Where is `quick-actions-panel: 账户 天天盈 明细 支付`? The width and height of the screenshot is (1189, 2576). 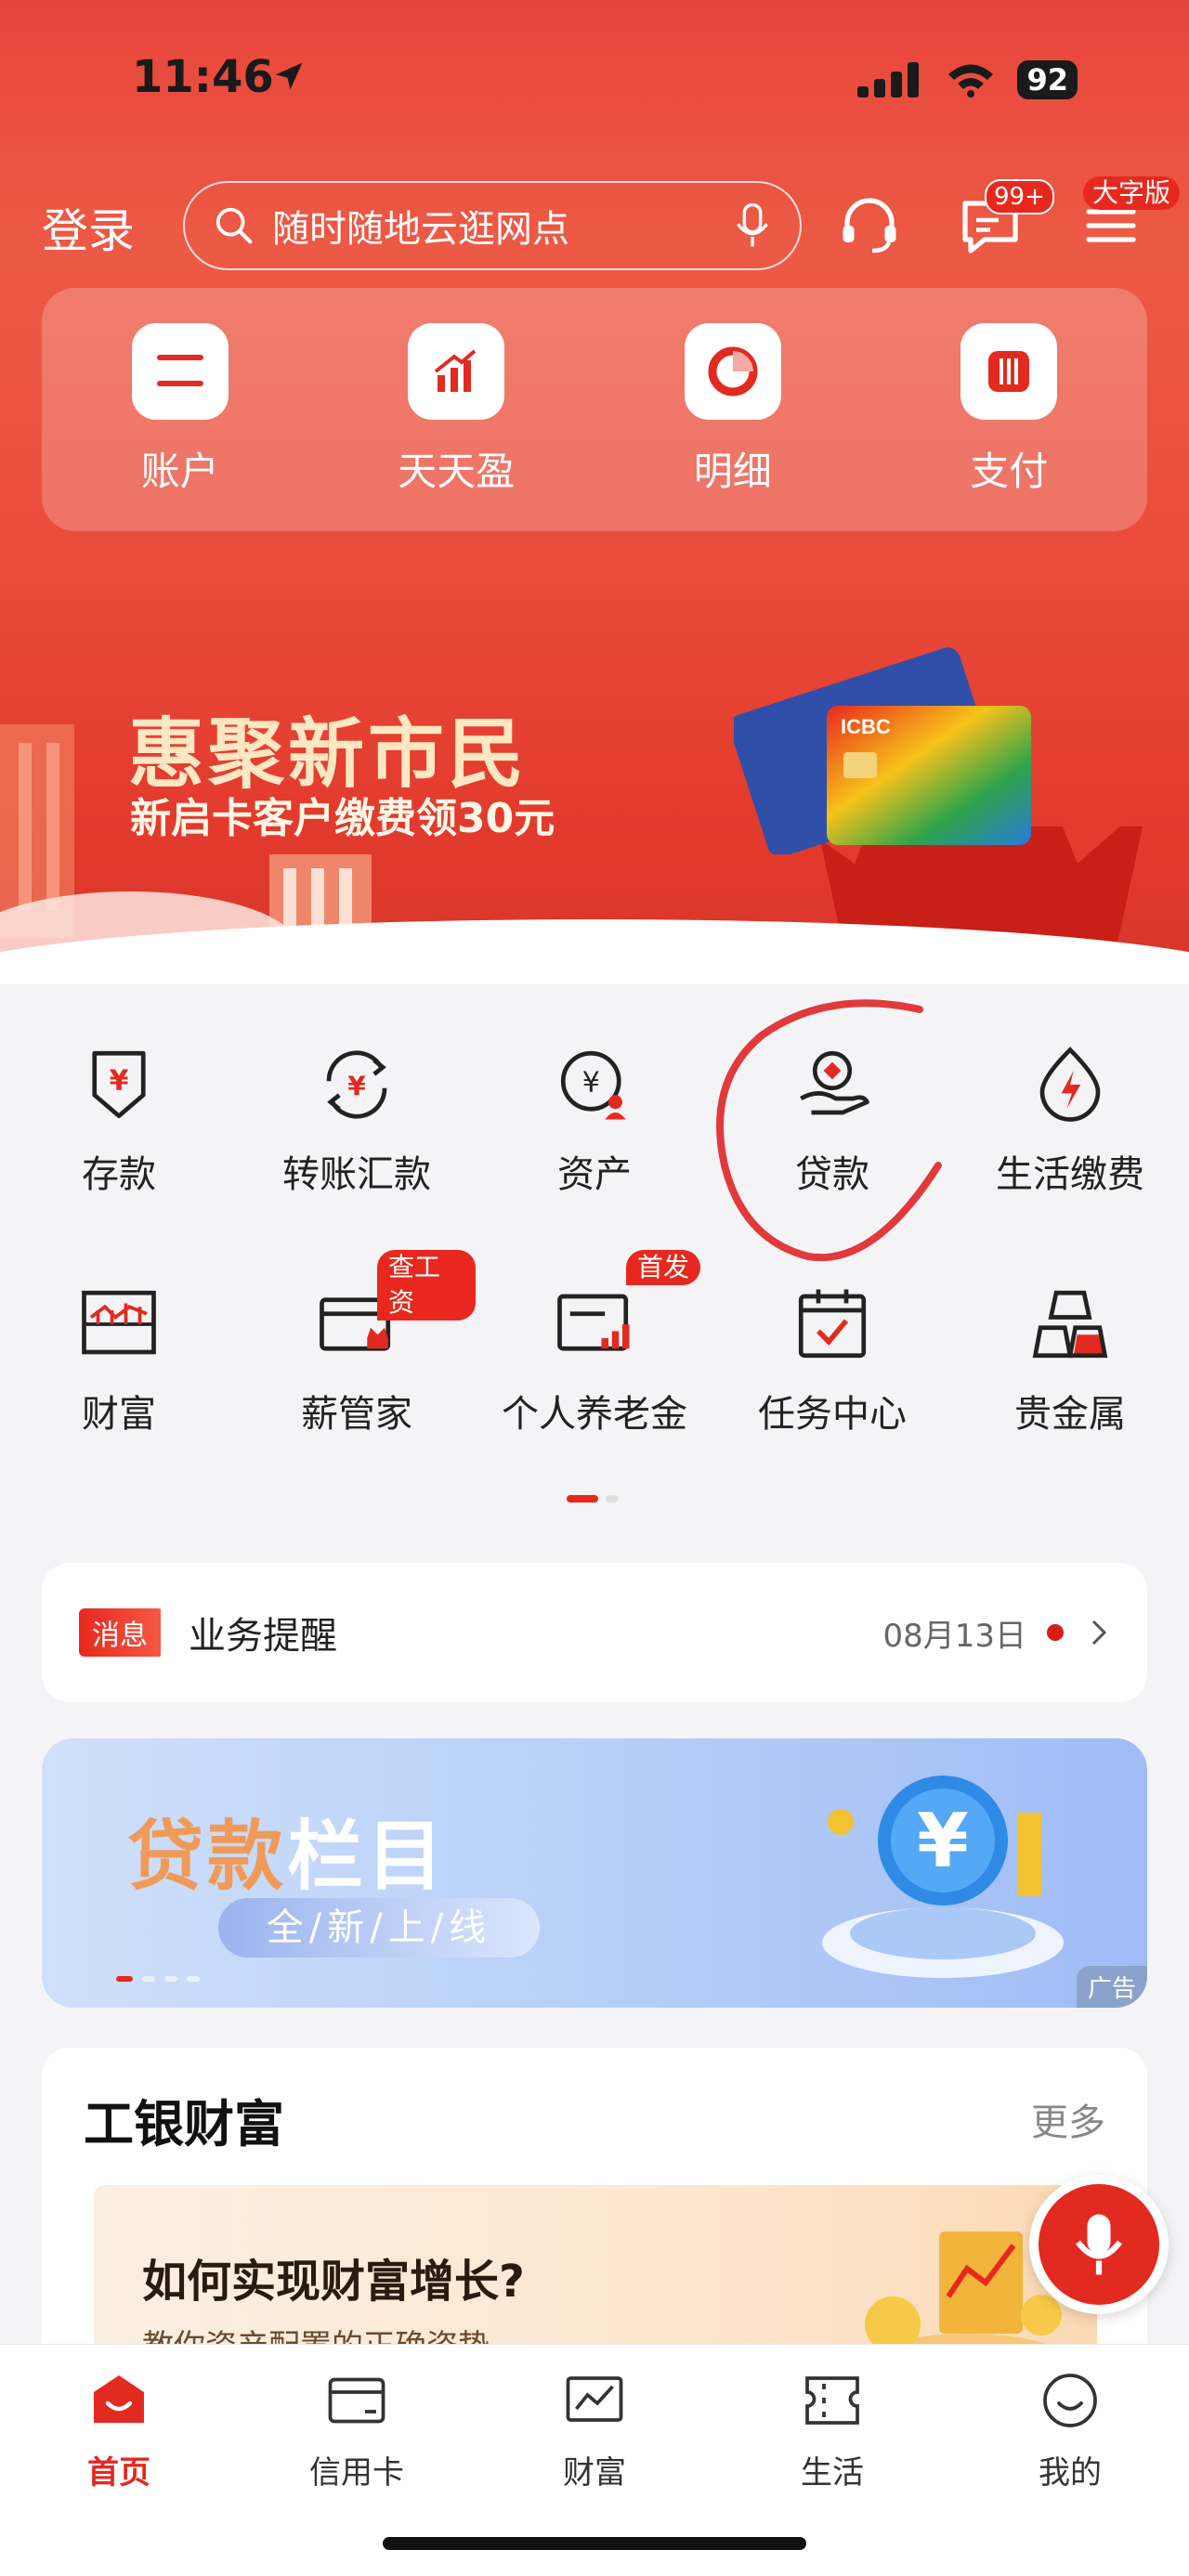 quick-actions-panel: 账户 天天盈 明细 支付 is located at coordinates (594, 410).